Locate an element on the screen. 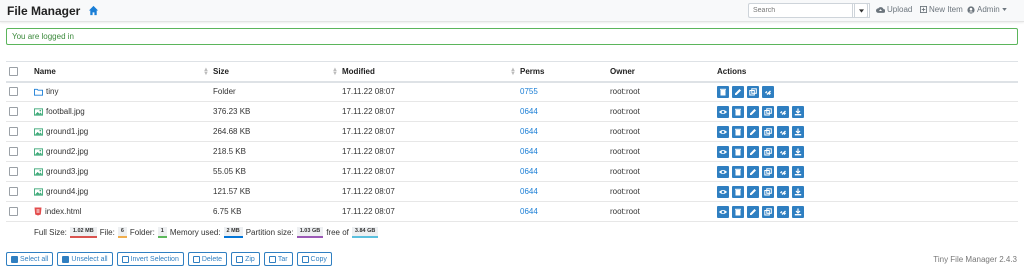  admin-menu: Admin is located at coordinates (987, 9).